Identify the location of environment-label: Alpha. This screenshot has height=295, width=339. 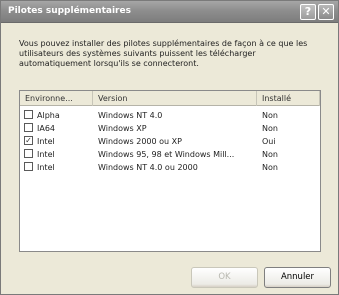
(48, 115).